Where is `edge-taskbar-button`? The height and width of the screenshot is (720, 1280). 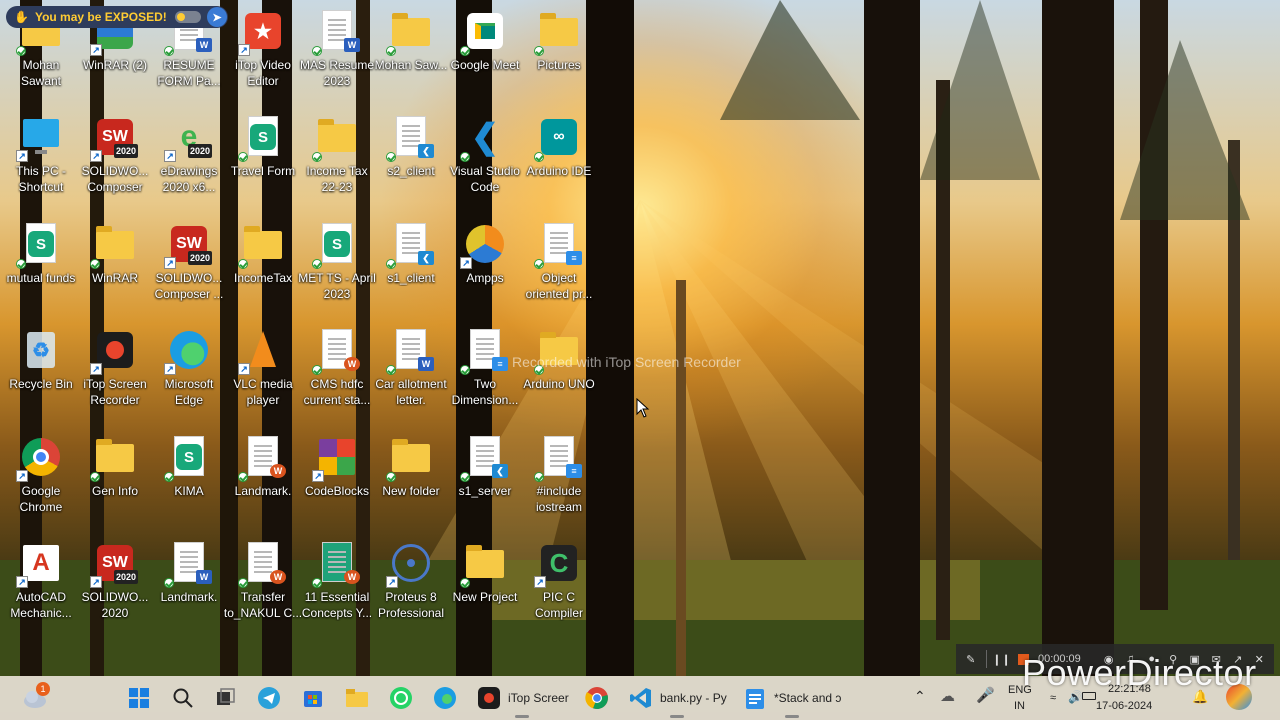
edge-taskbar-button is located at coordinates (445, 698).